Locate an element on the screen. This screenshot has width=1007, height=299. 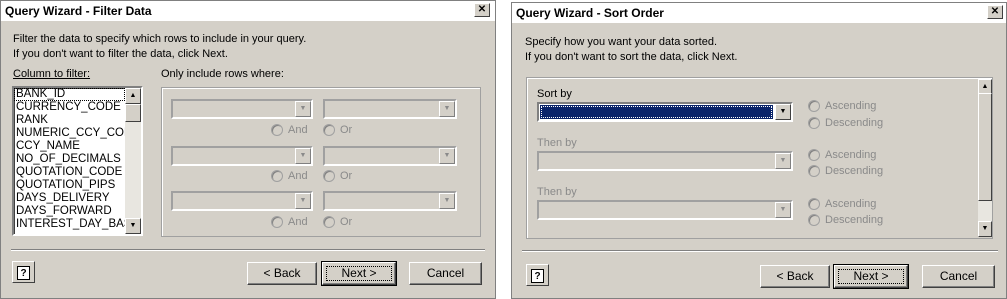
then-by-1-descending-label: Descending is located at coordinates (854, 171).